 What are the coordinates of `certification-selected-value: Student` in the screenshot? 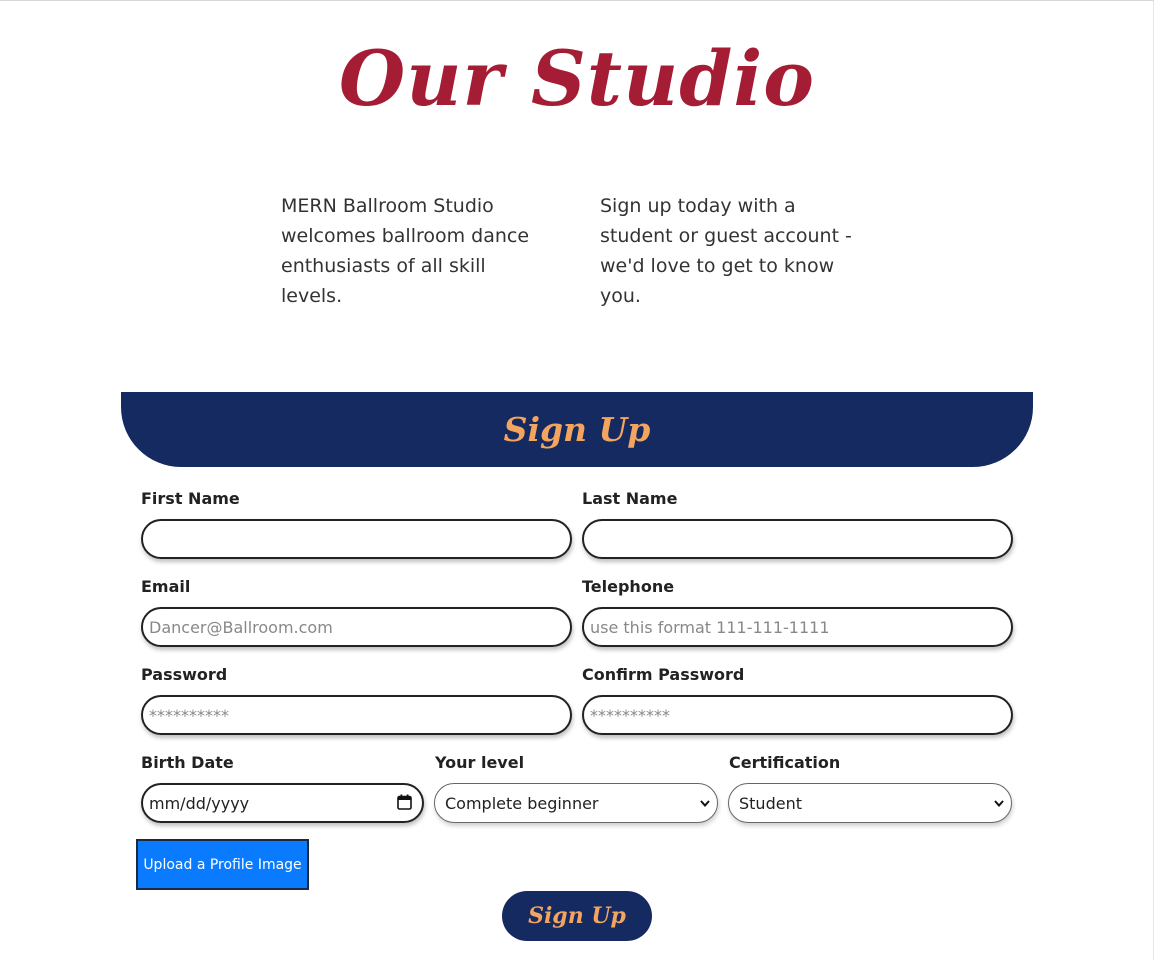 It's located at (770, 803).